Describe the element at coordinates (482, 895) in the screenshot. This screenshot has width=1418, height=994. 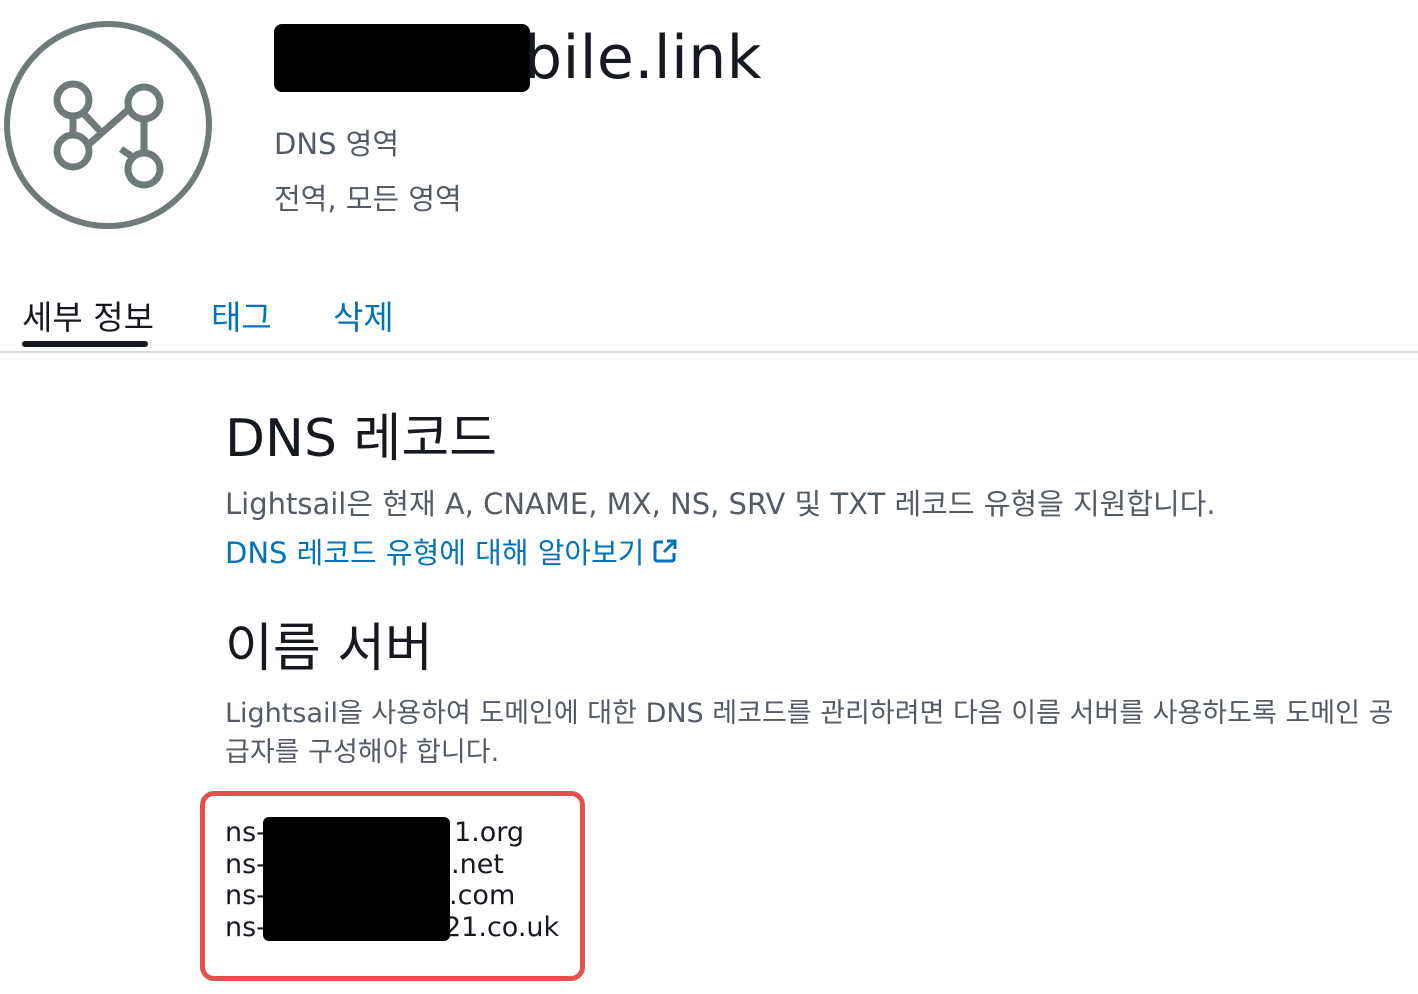
I see `name-server-suffix: .com` at that location.